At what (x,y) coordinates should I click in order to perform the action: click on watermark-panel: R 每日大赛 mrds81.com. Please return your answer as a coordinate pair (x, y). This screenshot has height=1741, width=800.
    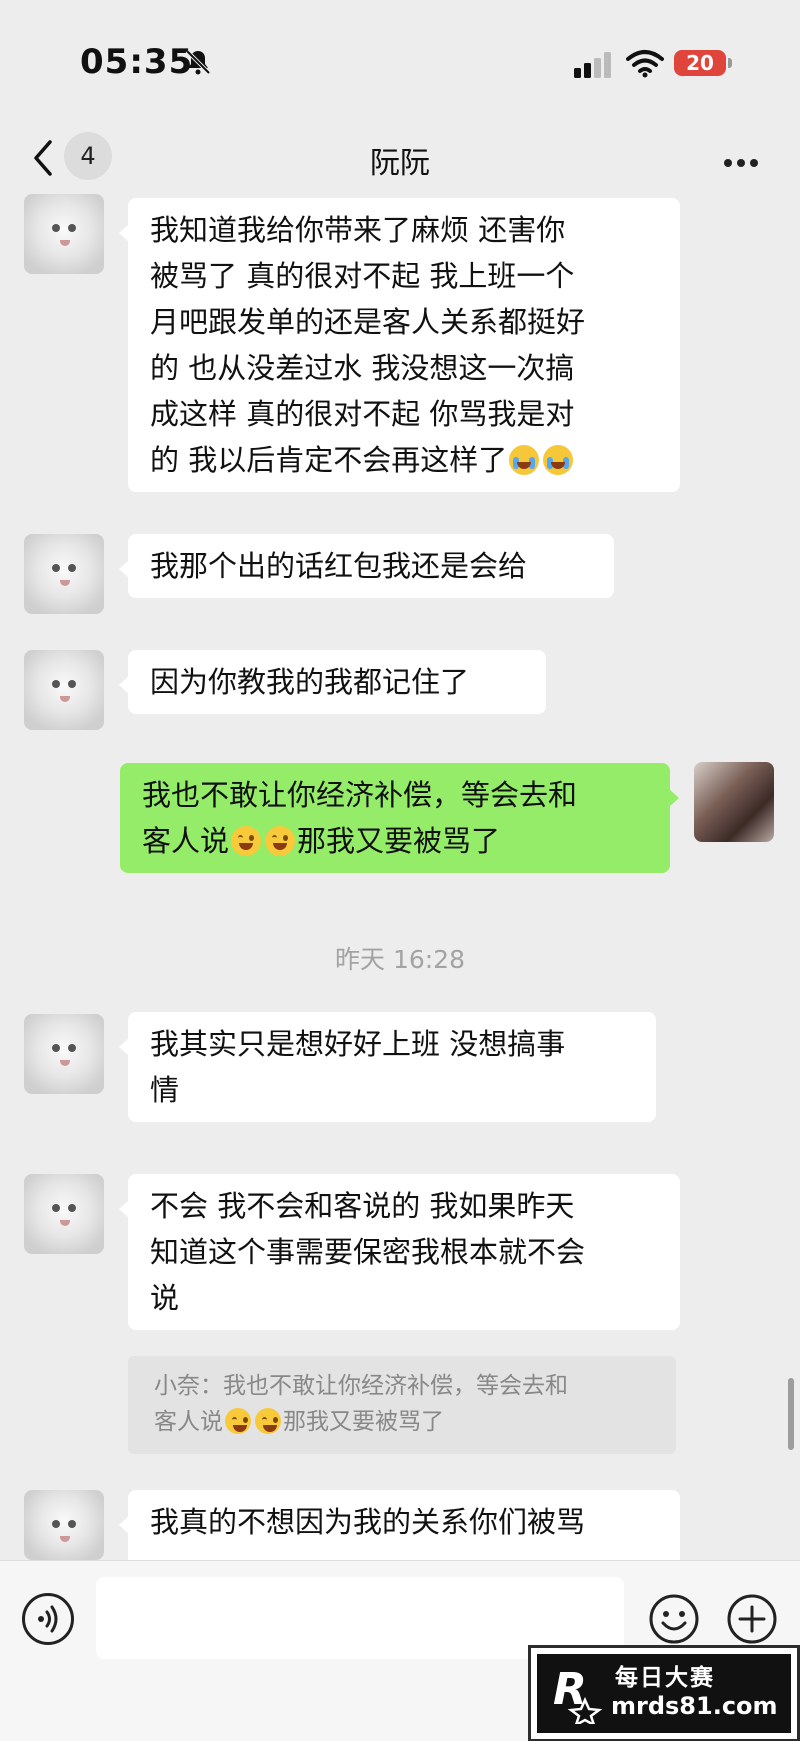
    Looking at the image, I should click on (664, 1693).